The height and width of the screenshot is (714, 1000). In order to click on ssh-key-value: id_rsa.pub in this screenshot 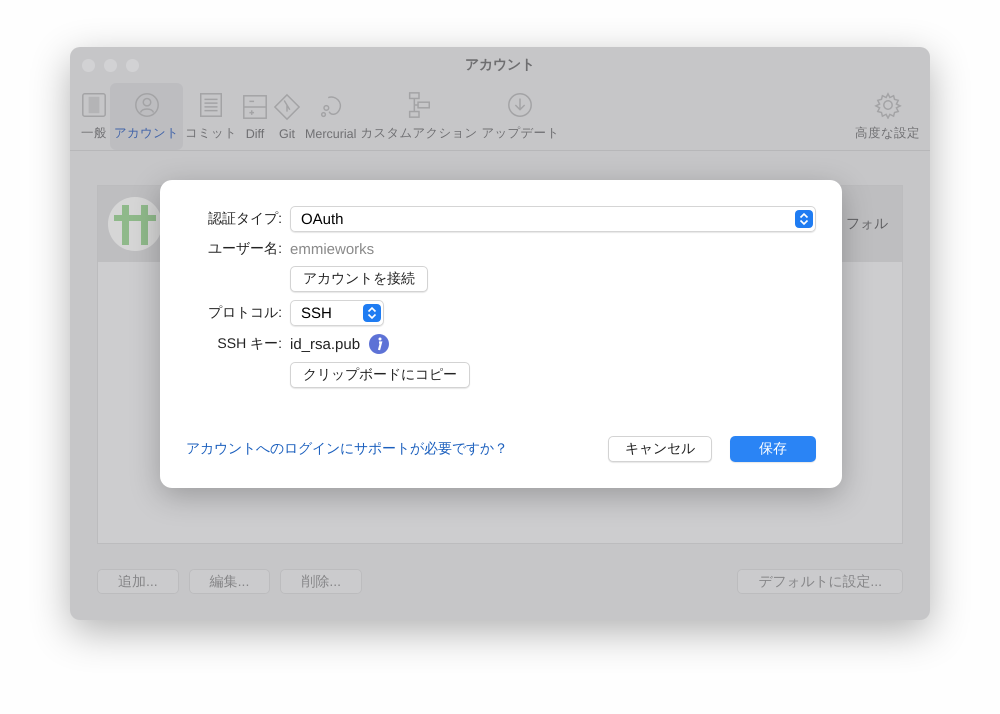, I will do `click(325, 344)`.